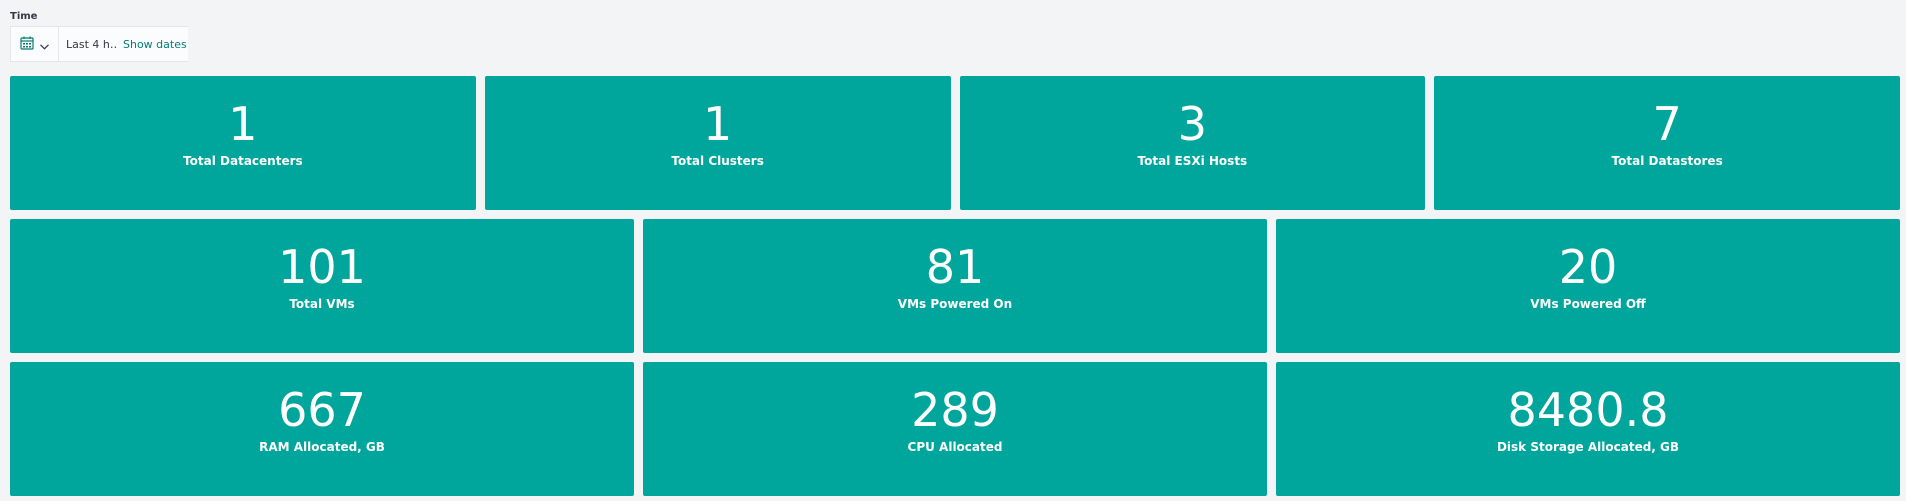 The height and width of the screenshot is (501, 1906). Describe the element at coordinates (322, 267) in the screenshot. I see `metric-value: 101` at that location.